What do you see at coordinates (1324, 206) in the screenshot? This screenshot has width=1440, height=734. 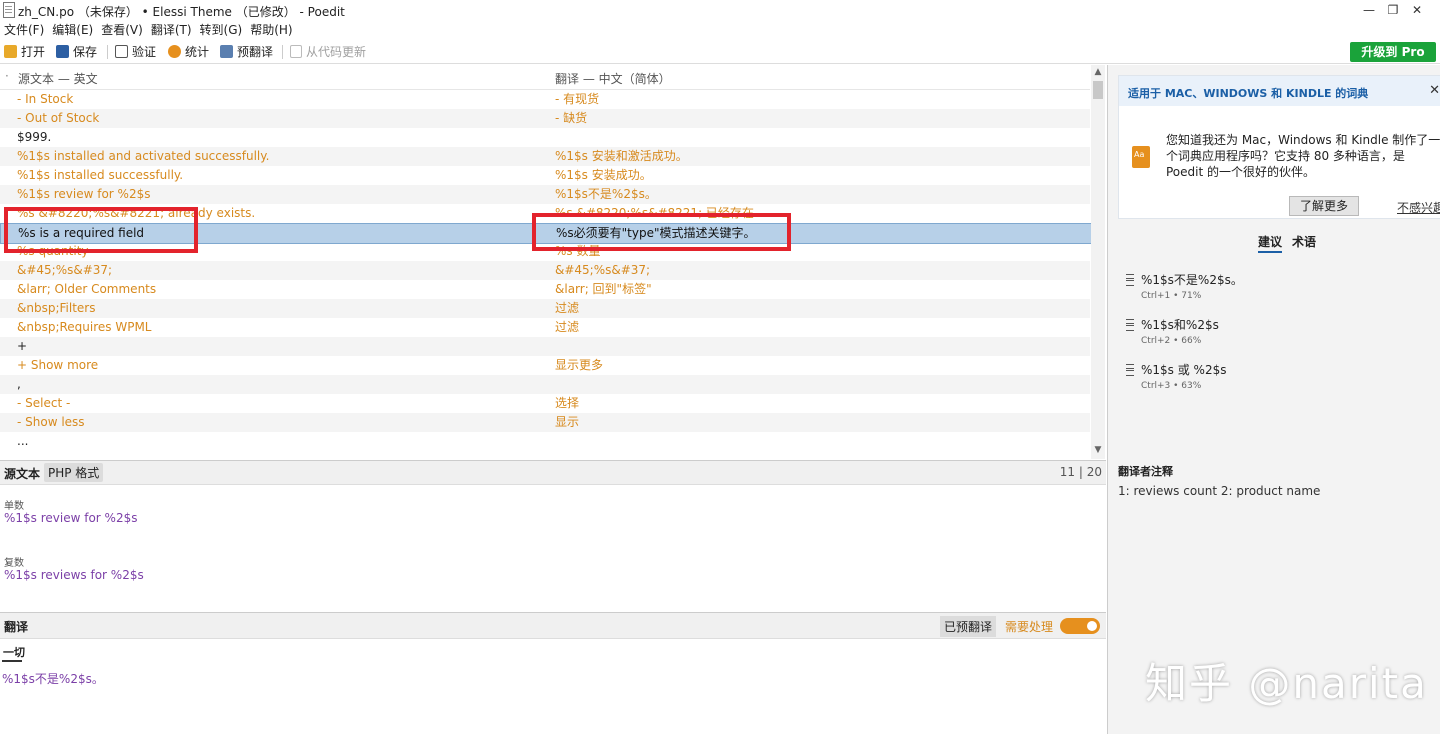 I see `learn-more-button: 了解更多` at bounding box center [1324, 206].